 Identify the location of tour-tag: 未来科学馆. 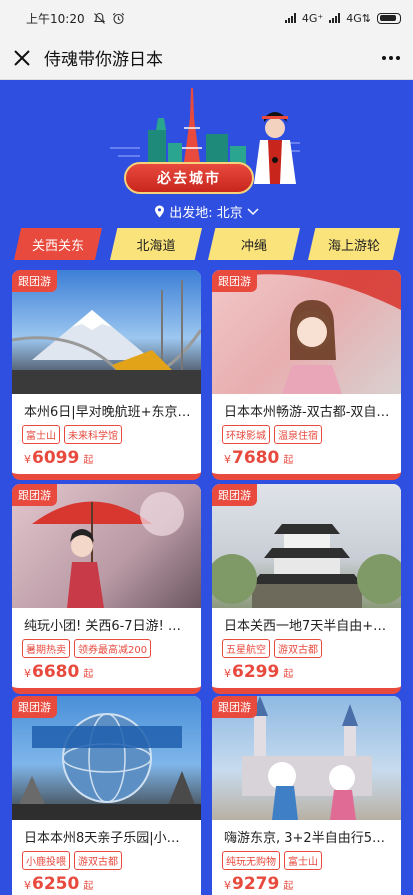
(93, 434).